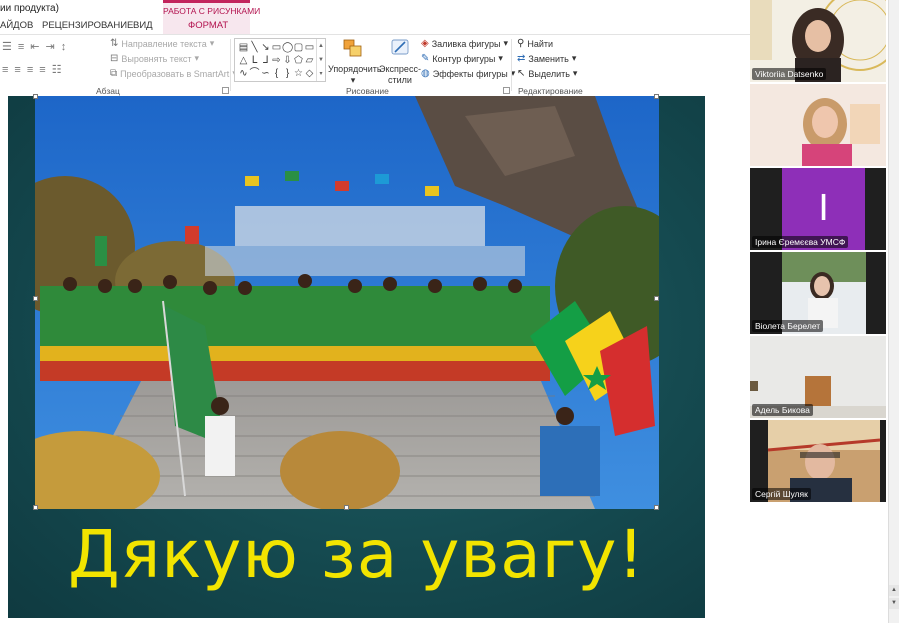 The height and width of the screenshot is (623, 899). Describe the element at coordinates (16, 25) in the screenshot. I see `tab-slideshow: АЙДОВ` at that location.